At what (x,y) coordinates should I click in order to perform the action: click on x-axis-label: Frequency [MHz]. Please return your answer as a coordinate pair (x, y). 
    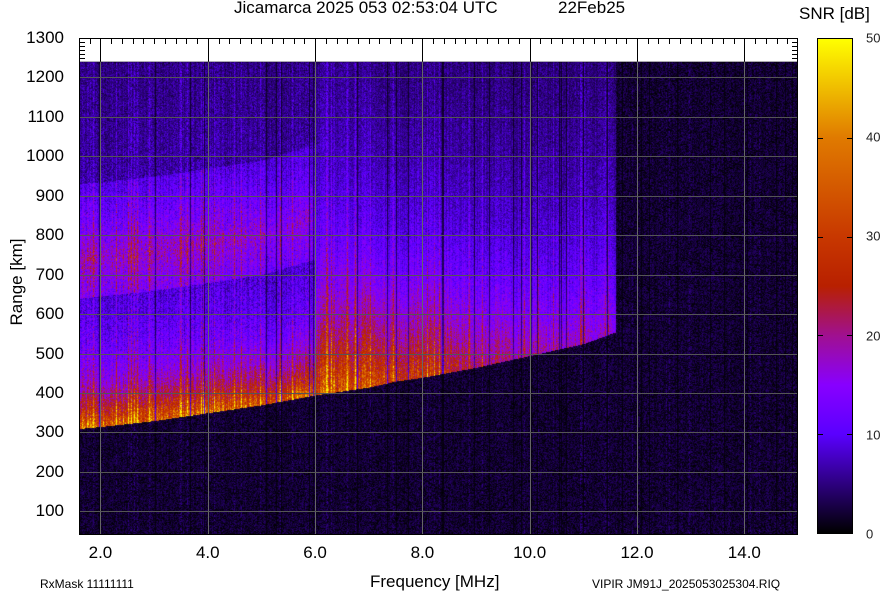
    Looking at the image, I should click on (435, 581).